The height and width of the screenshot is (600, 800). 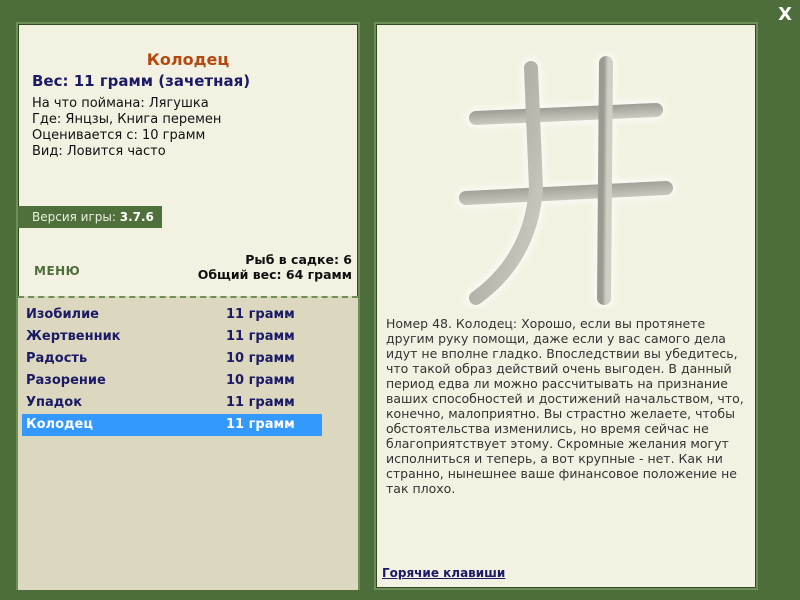 What do you see at coordinates (141, 81) in the screenshot?
I see `fish-weight: Вес: 11 грамм (зачетная)` at bounding box center [141, 81].